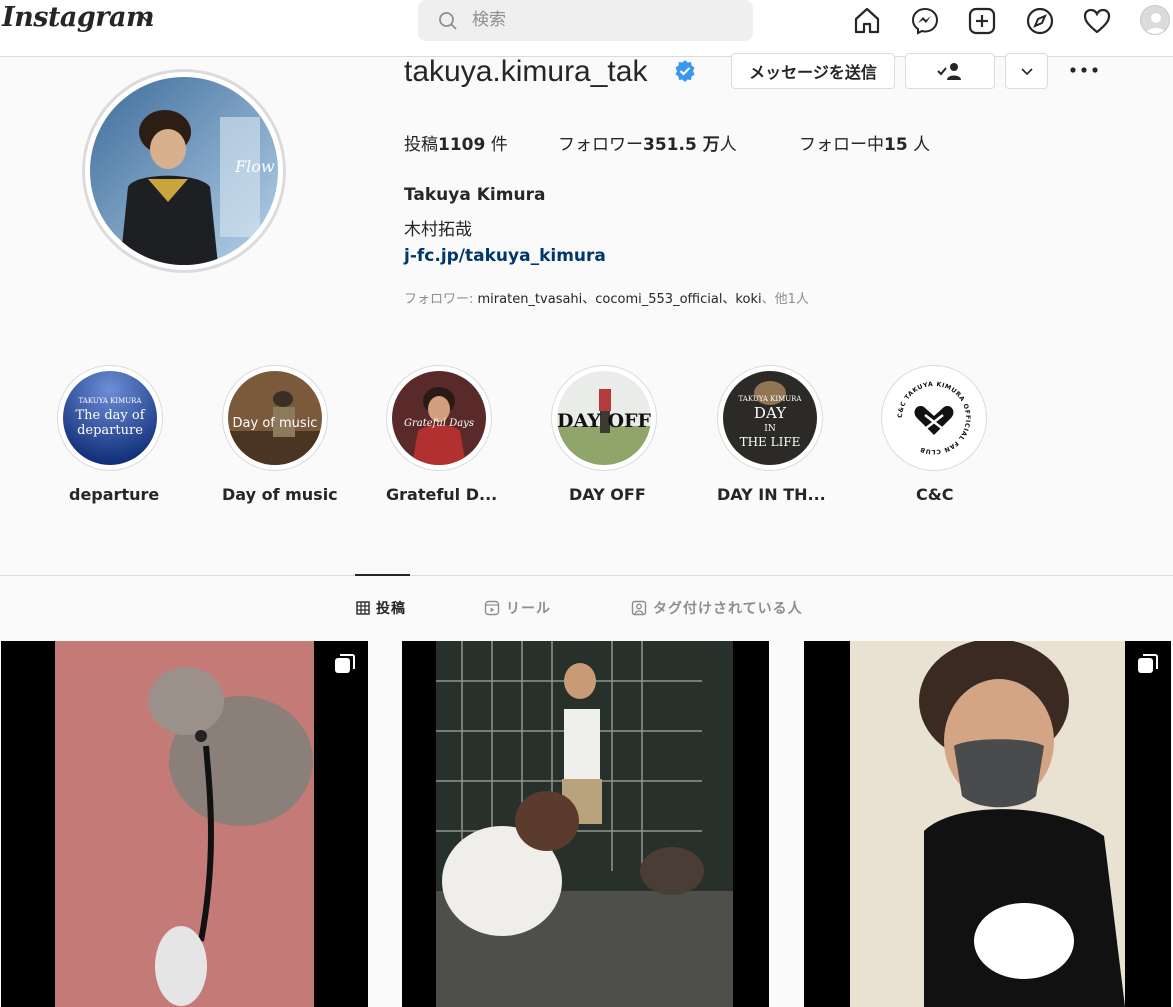 Image resolution: width=1173 pixels, height=1007 pixels. Describe the element at coordinates (184, 171) in the screenshot. I see `profile-avatar: Flow` at that location.